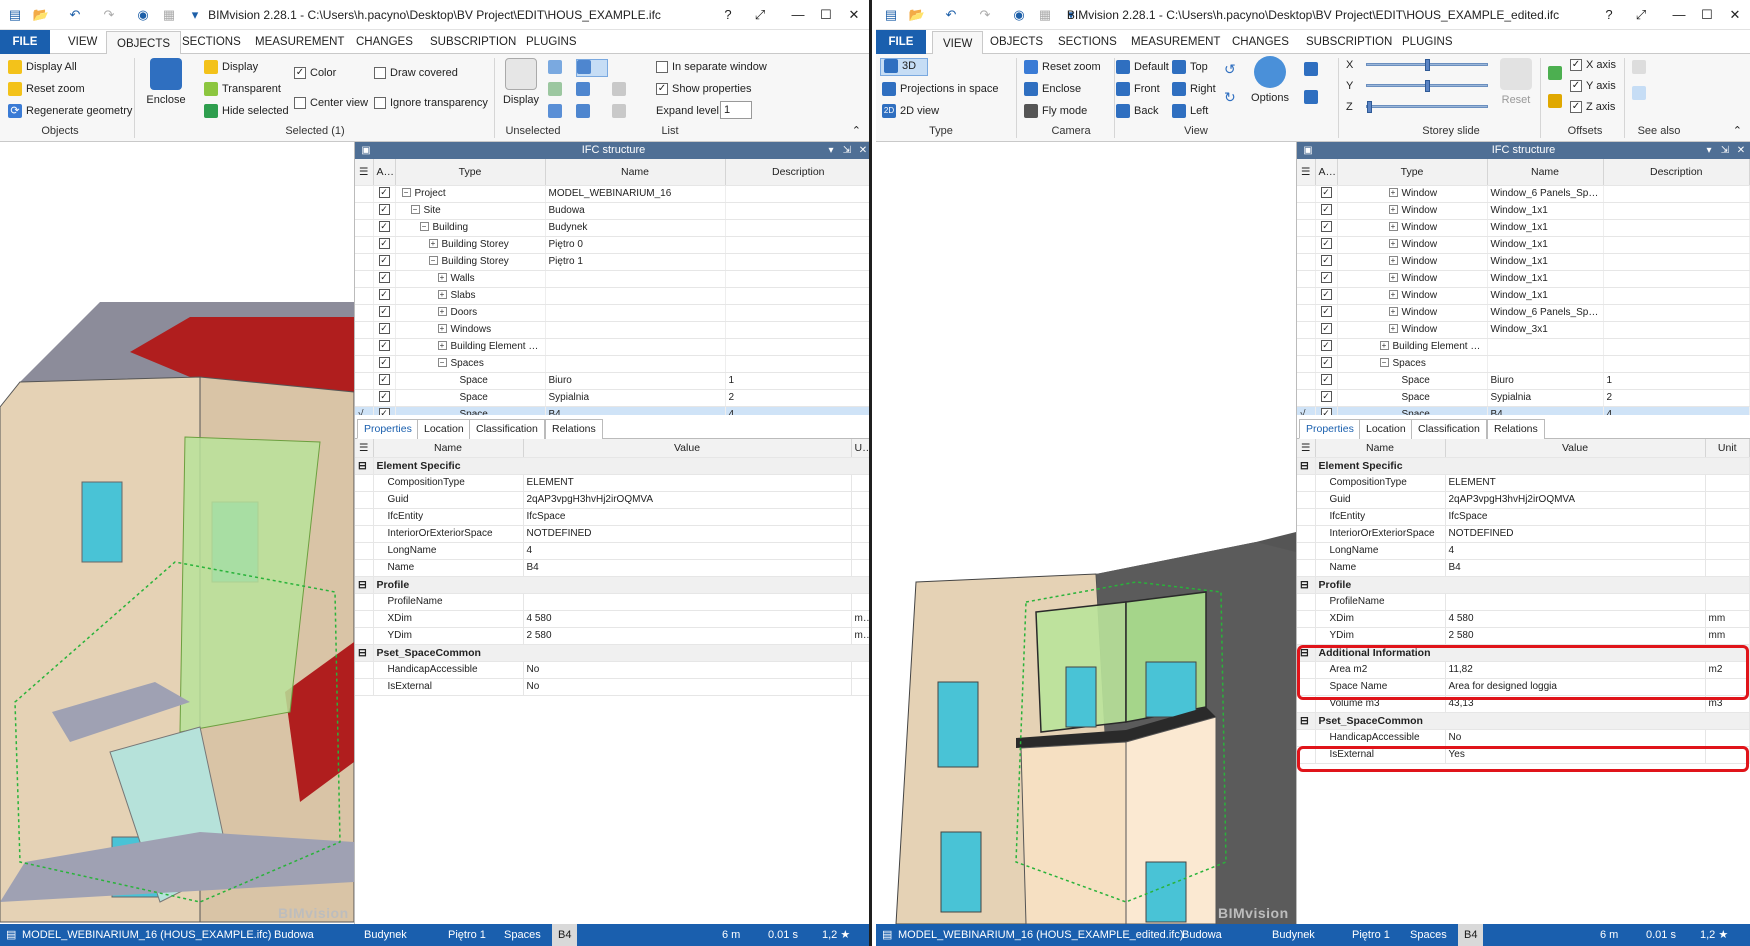 This screenshot has width=1750, height=946. What do you see at coordinates (910, 111) in the screenshot?
I see `2d-view-button: 2D 2D view` at bounding box center [910, 111].